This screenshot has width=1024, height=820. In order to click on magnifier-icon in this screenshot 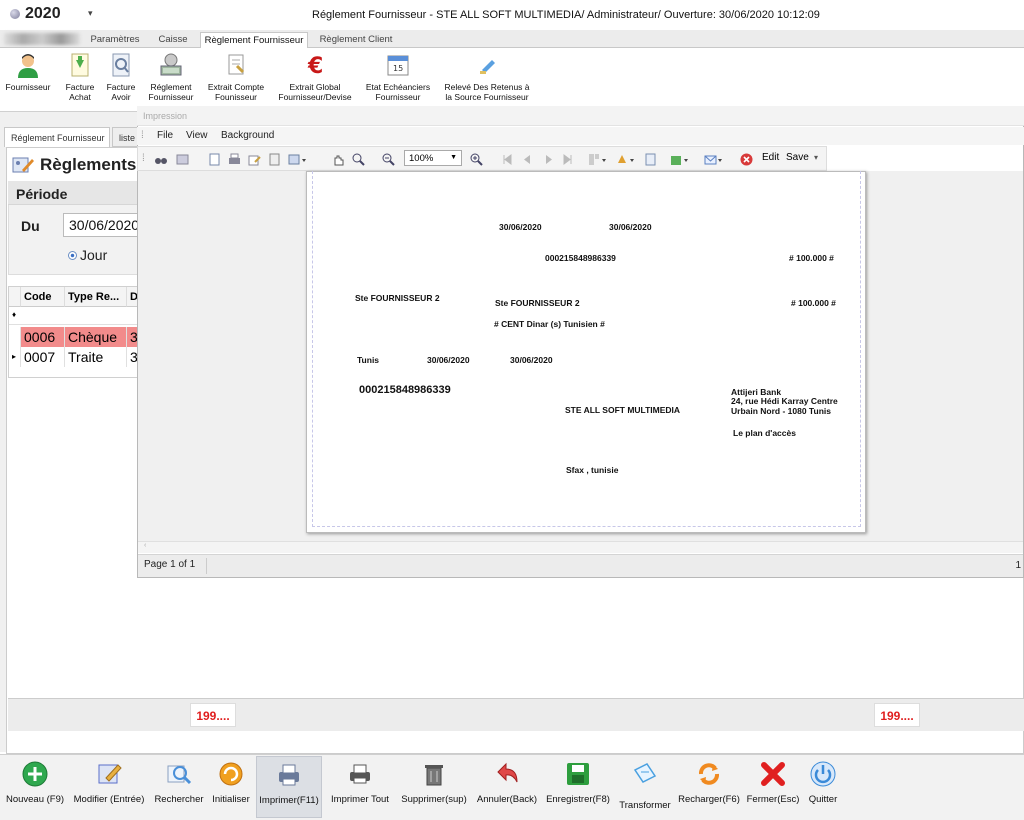, I will do `click(358, 159)`.